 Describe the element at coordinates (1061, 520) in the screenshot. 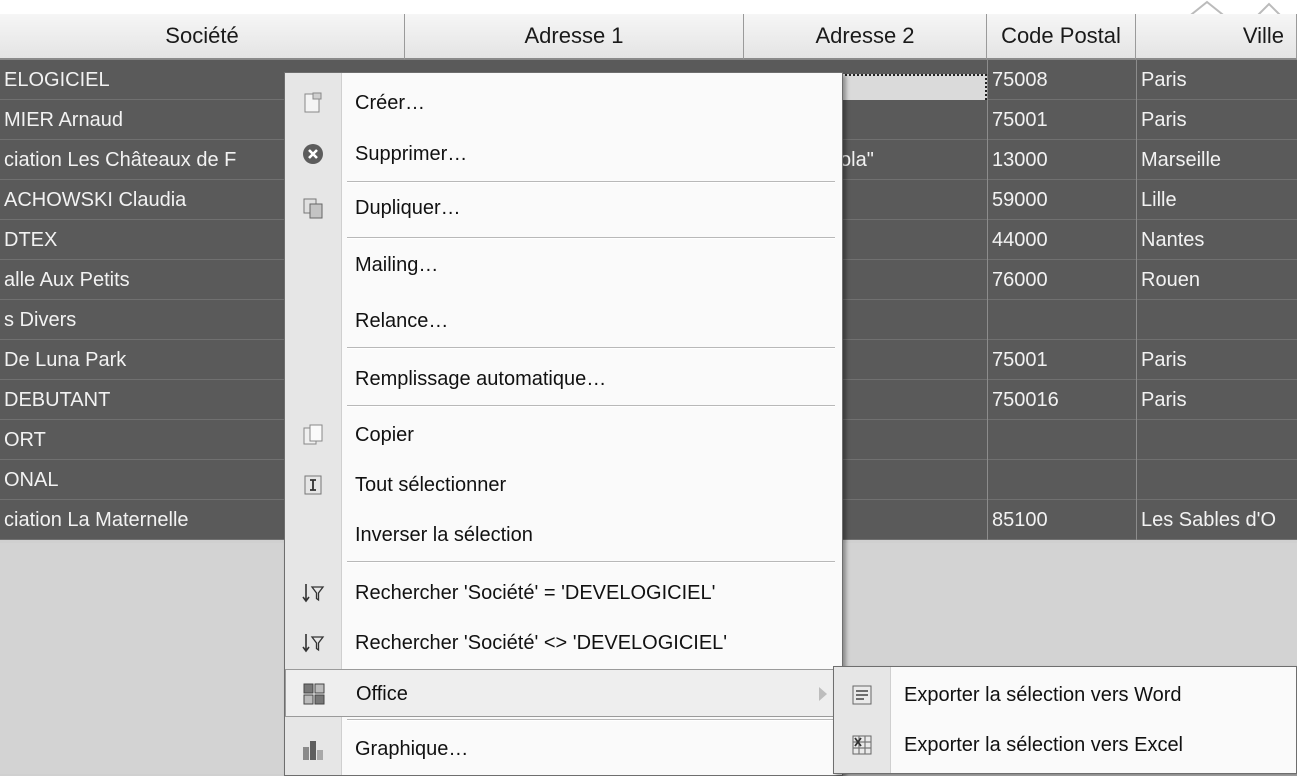

I see `cell-code-postal: 85100` at that location.